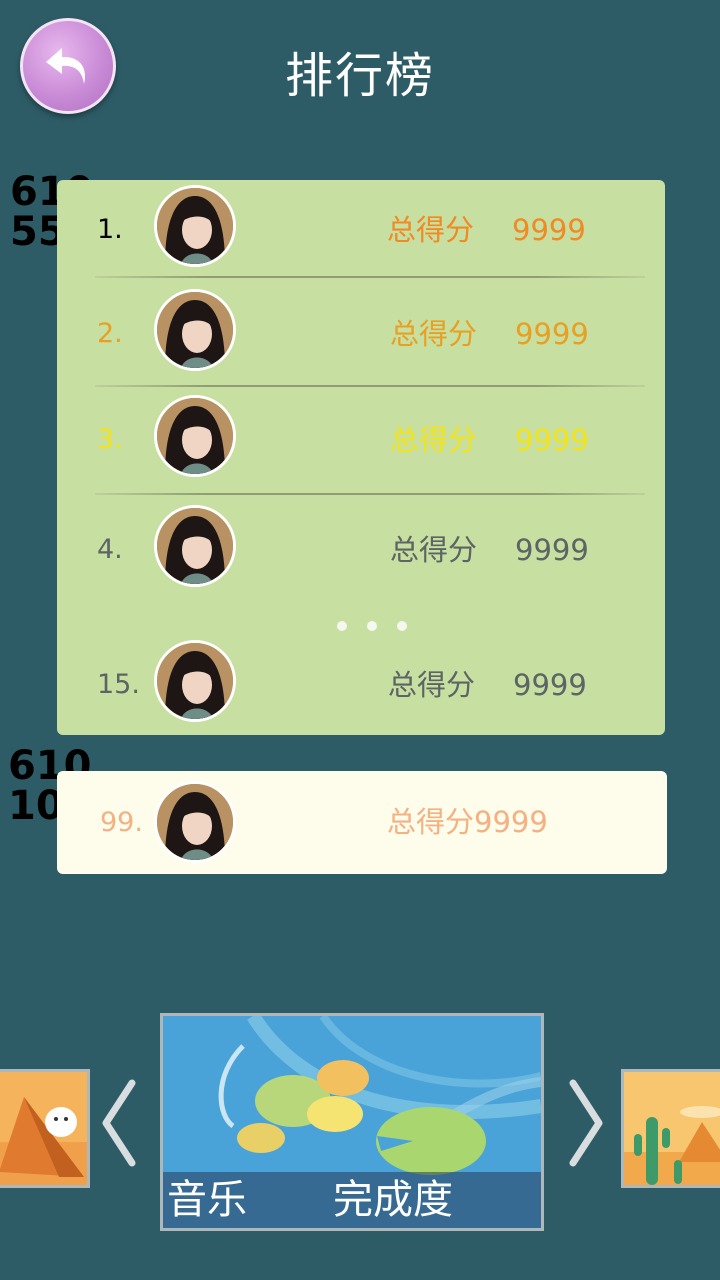 This screenshot has width=720, height=1280. I want to click on prev-arrow-icon, so click(120, 1123).